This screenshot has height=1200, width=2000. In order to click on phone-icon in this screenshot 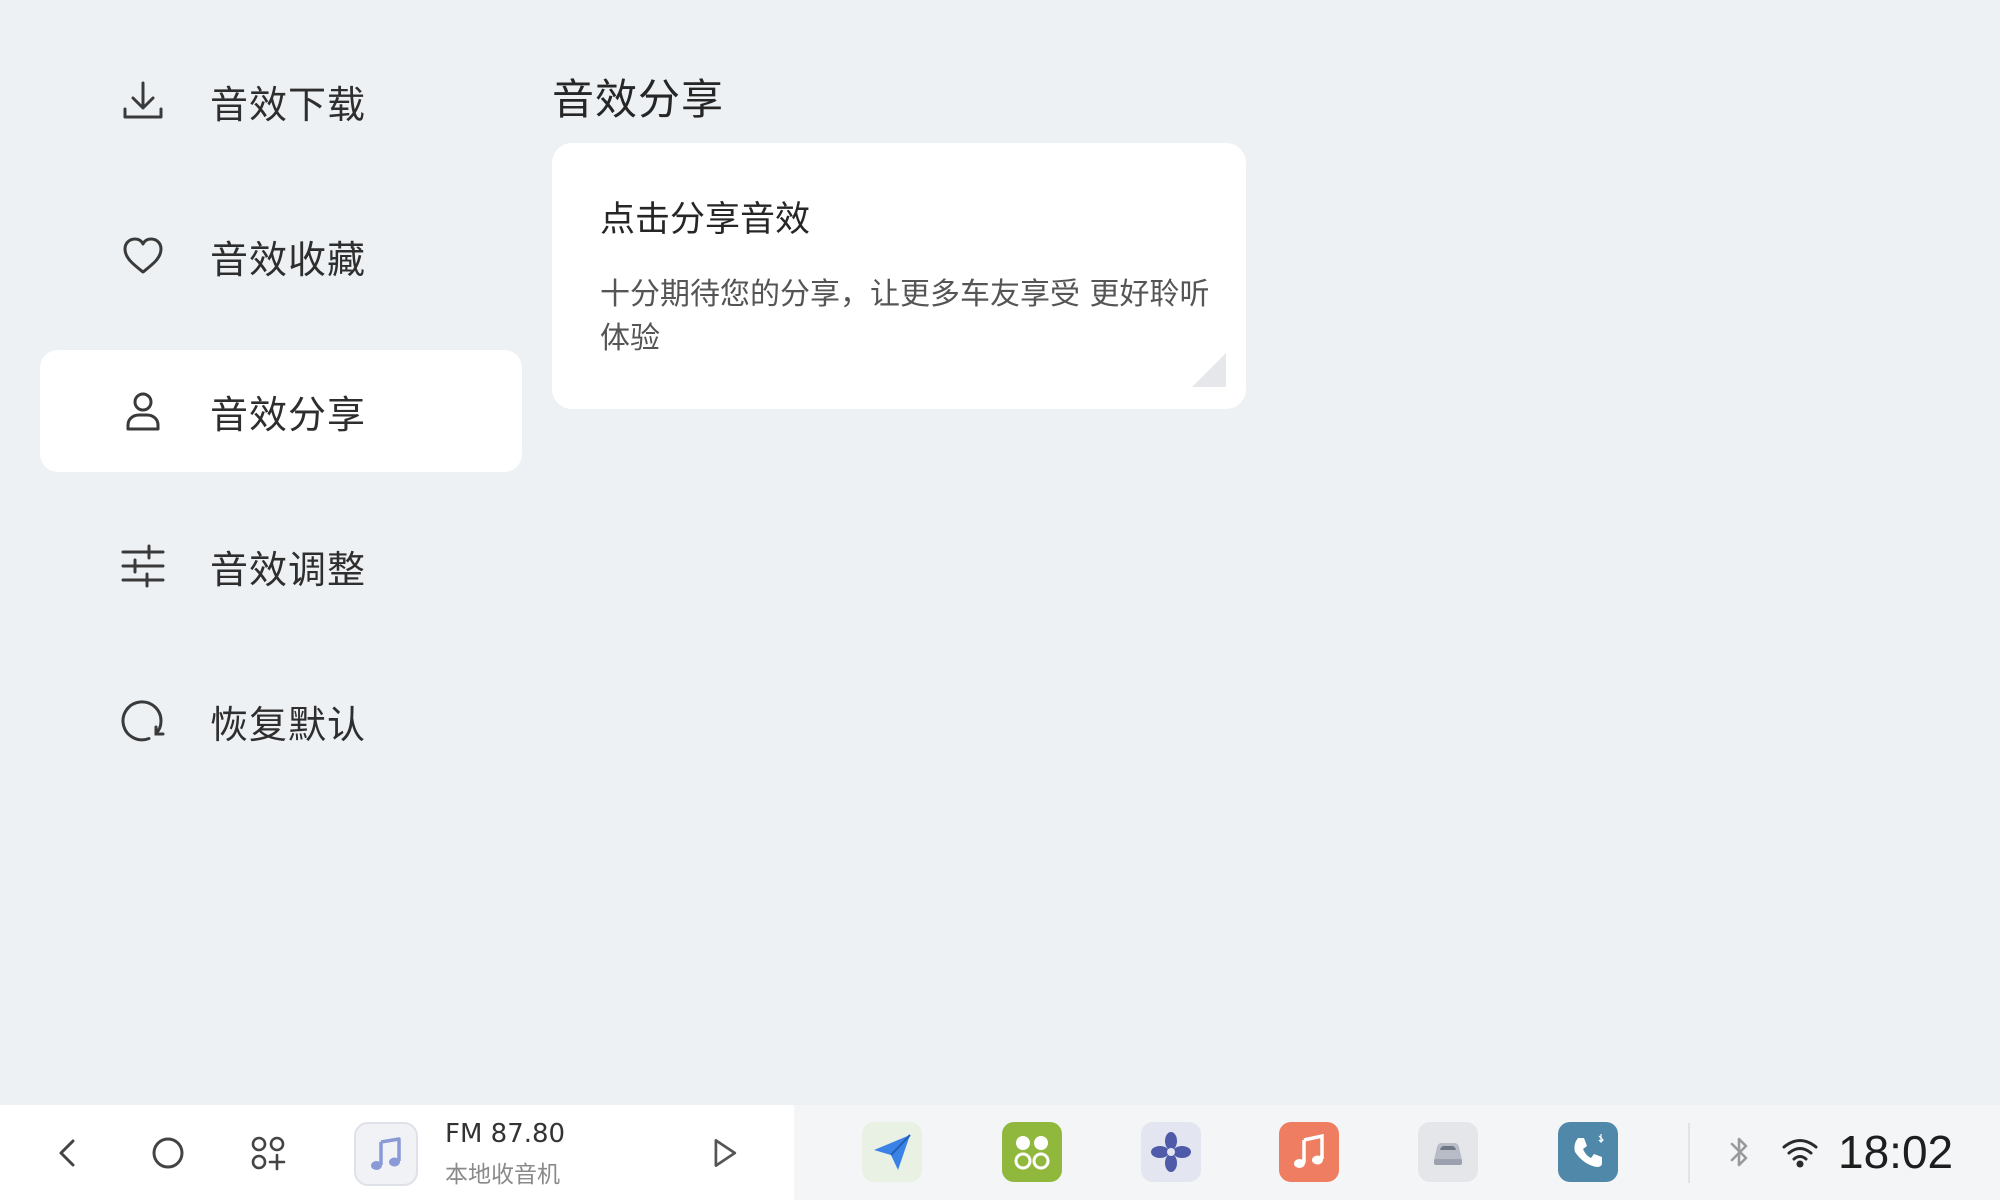, I will do `click(1589, 1150)`.